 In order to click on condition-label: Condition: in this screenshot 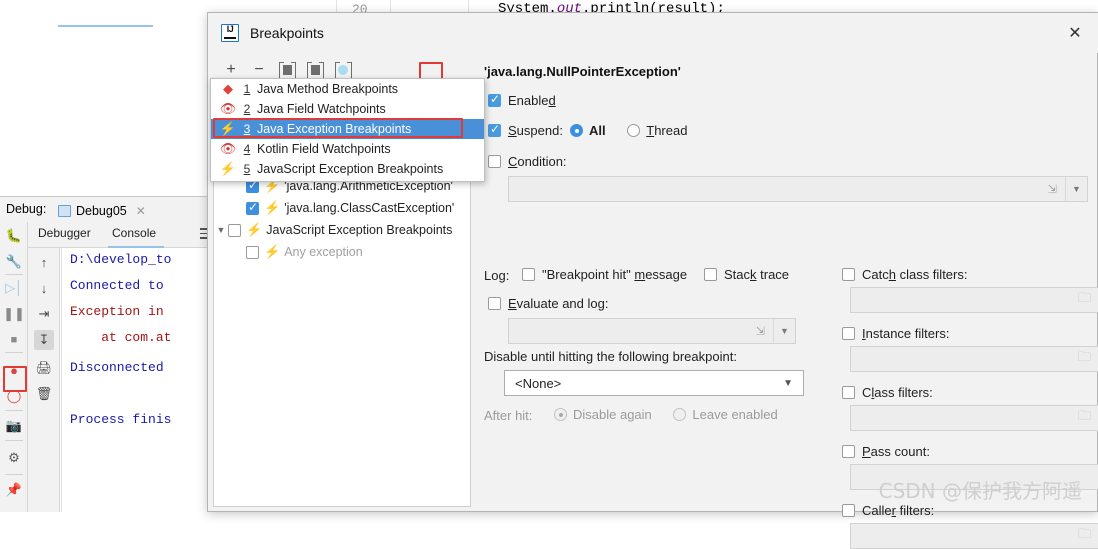, I will do `click(537, 161)`.